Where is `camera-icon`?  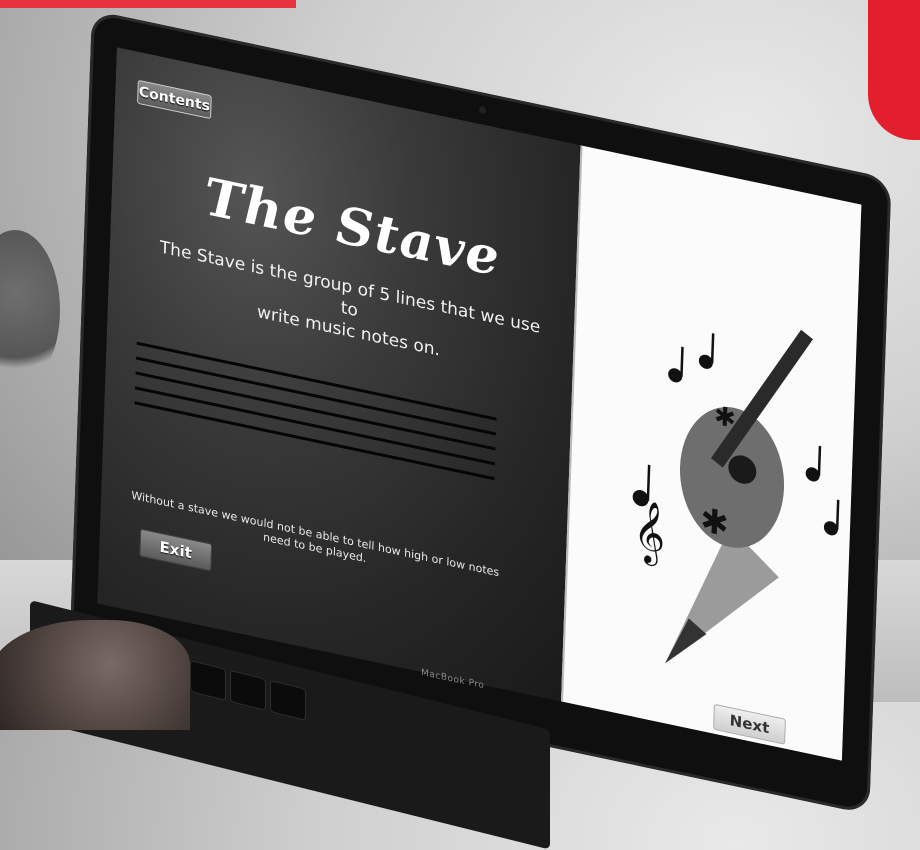 camera-icon is located at coordinates (483, 110).